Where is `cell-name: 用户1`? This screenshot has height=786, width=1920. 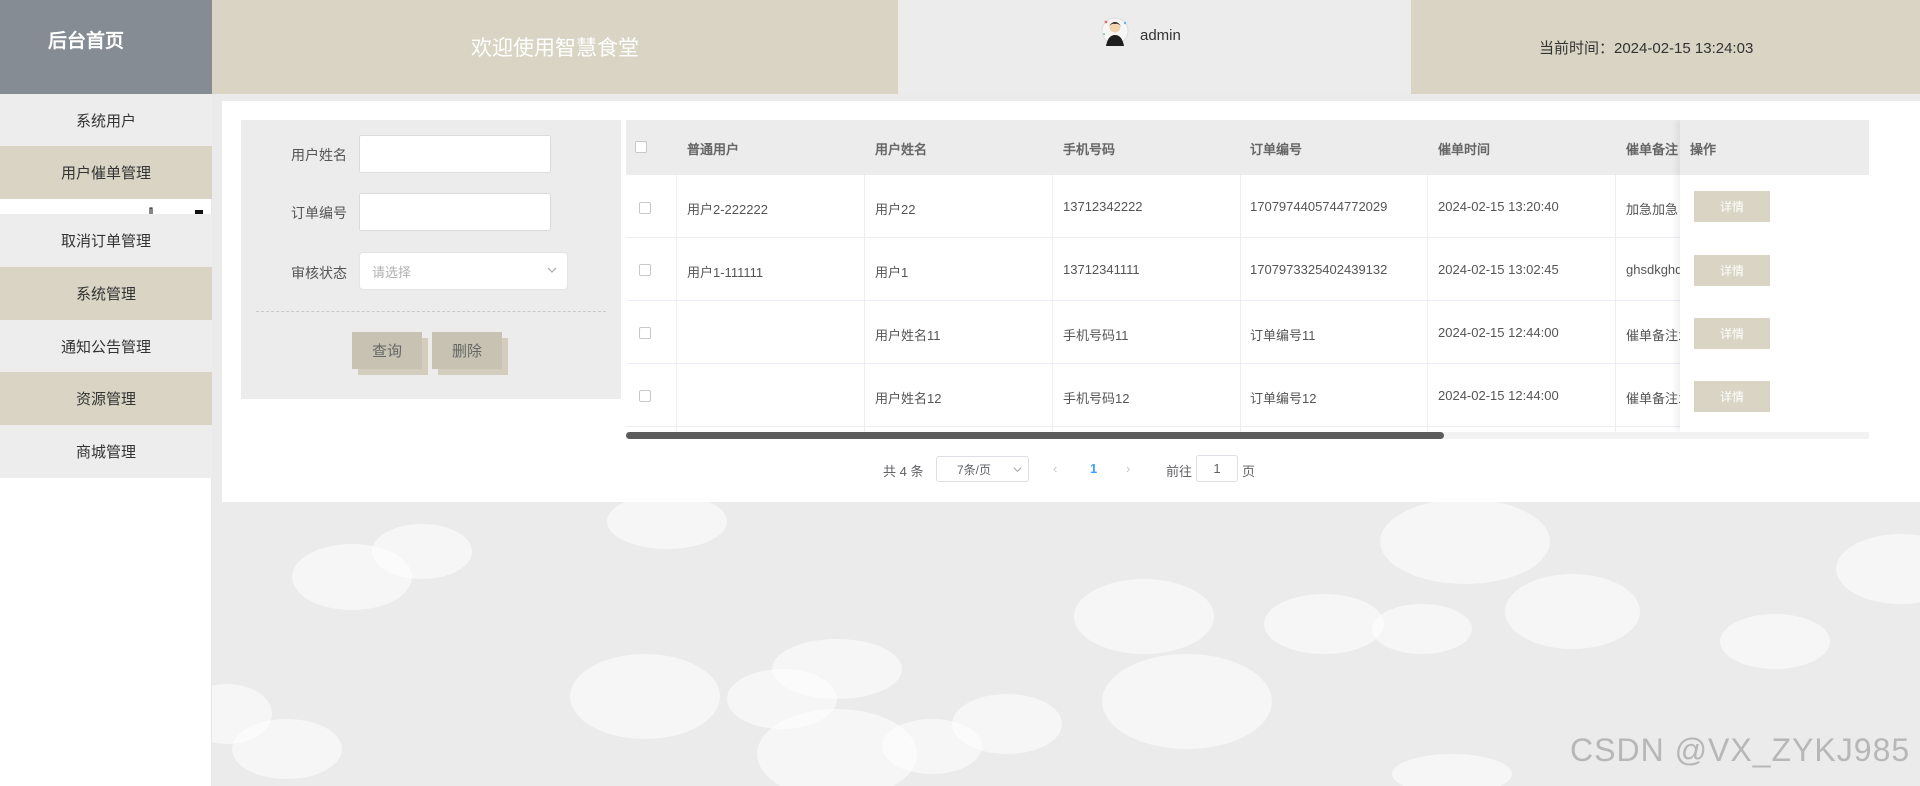 cell-name: 用户1 is located at coordinates (892, 272).